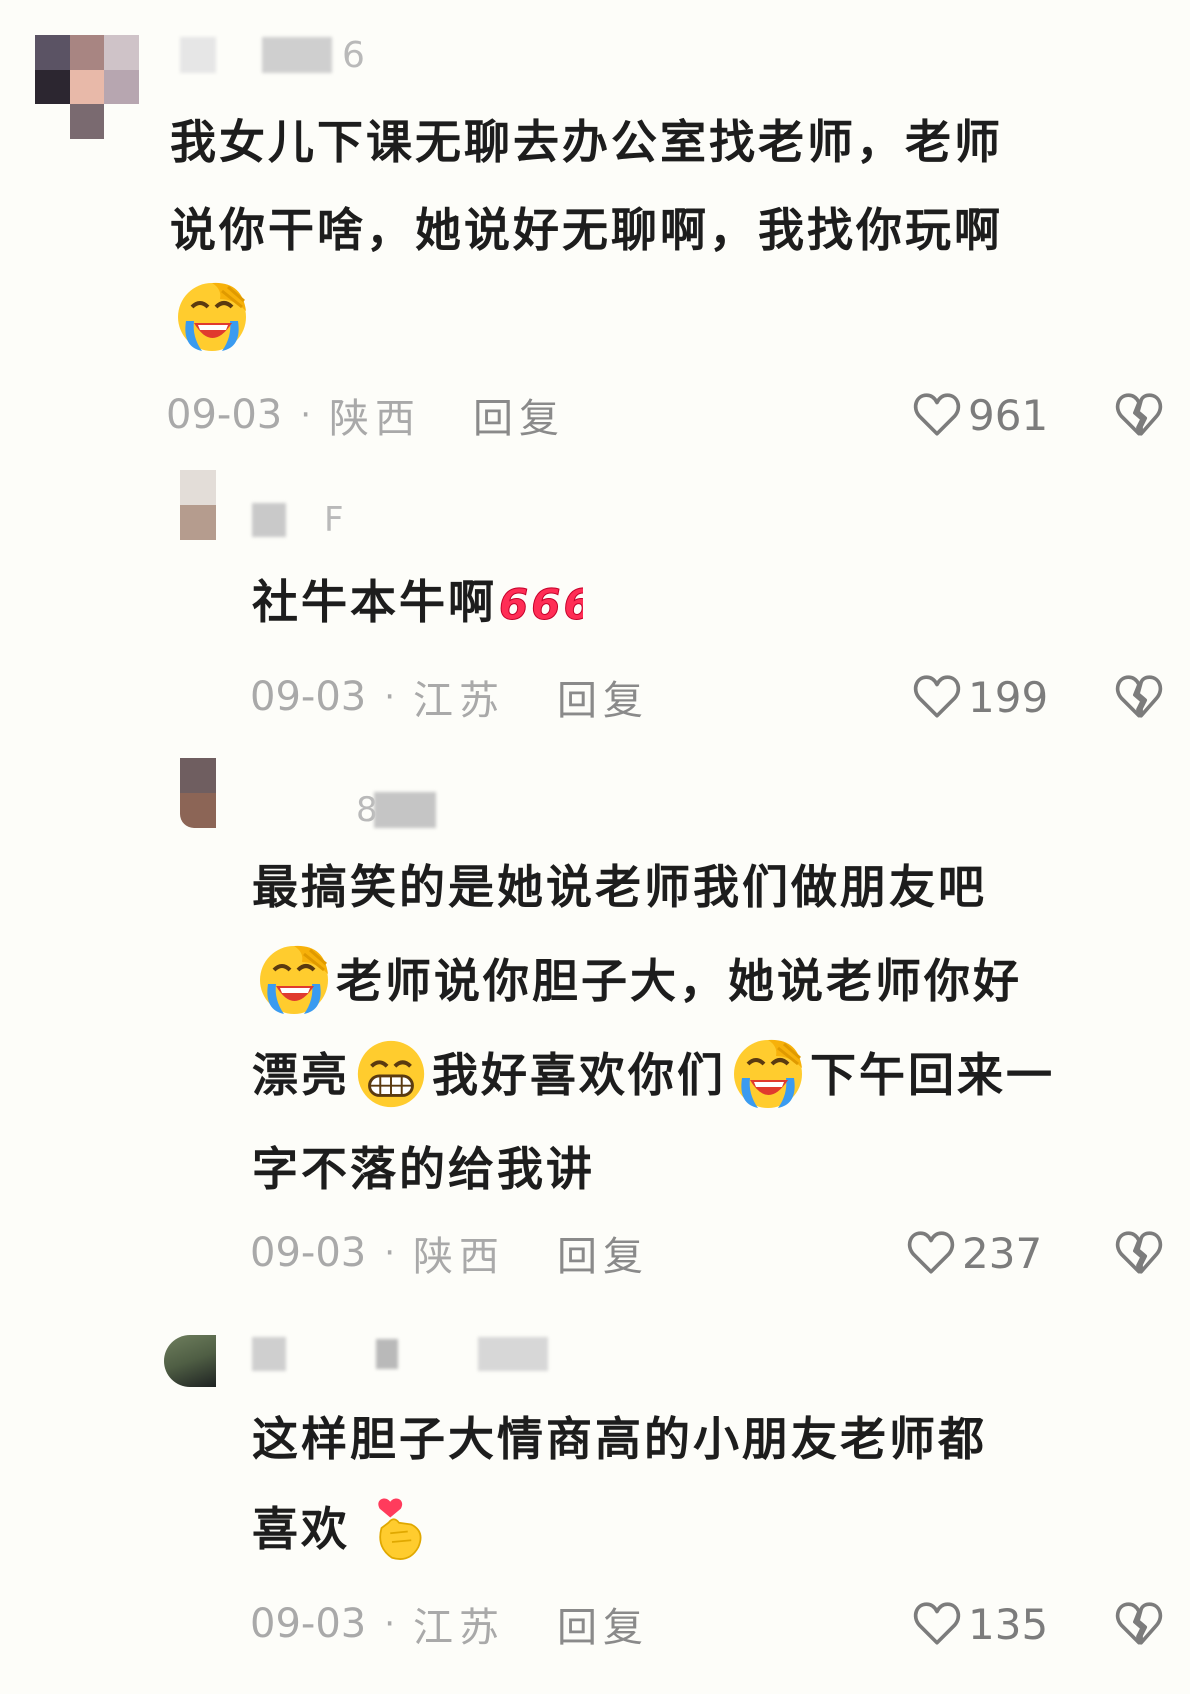 Image resolution: width=1190 pixels, height=1694 pixels. Describe the element at coordinates (298, 520) in the screenshot. I see `username: F` at that location.